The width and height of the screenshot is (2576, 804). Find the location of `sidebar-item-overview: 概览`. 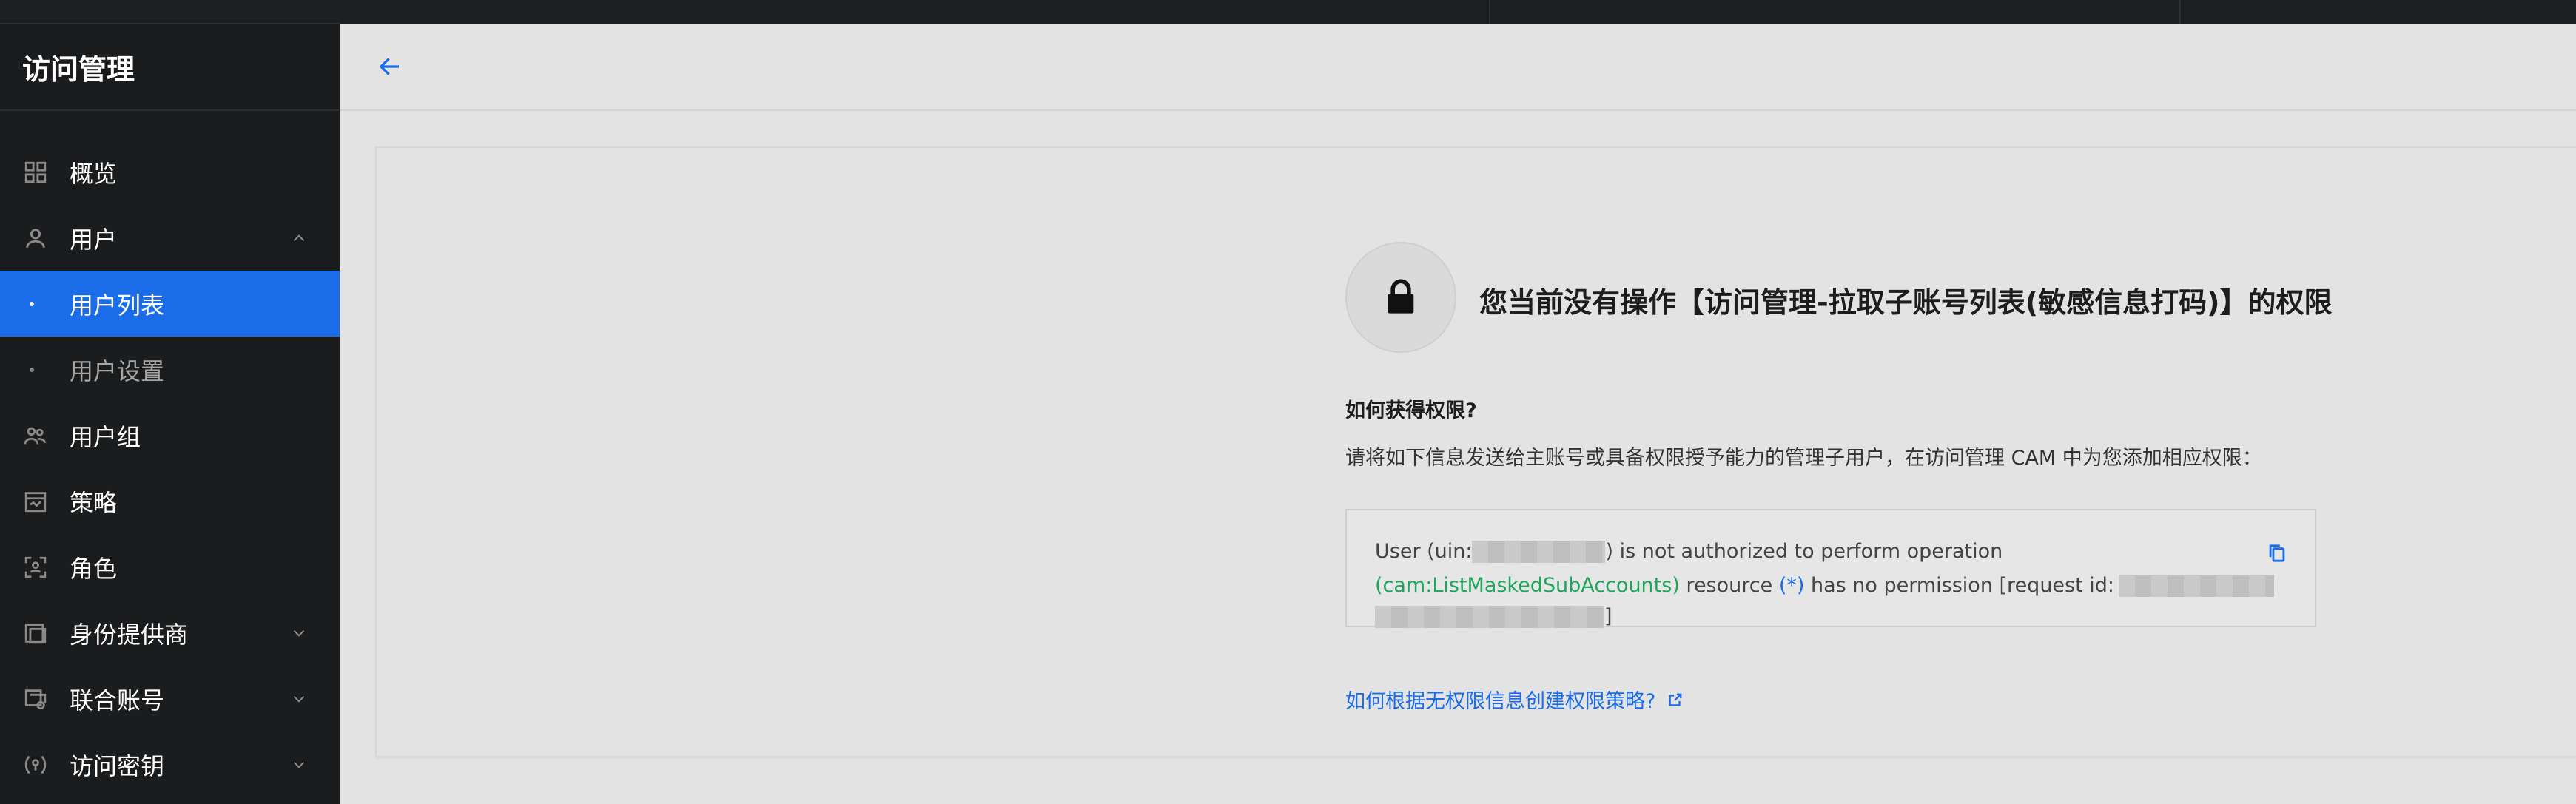

sidebar-item-overview: 概览 is located at coordinates (170, 172).